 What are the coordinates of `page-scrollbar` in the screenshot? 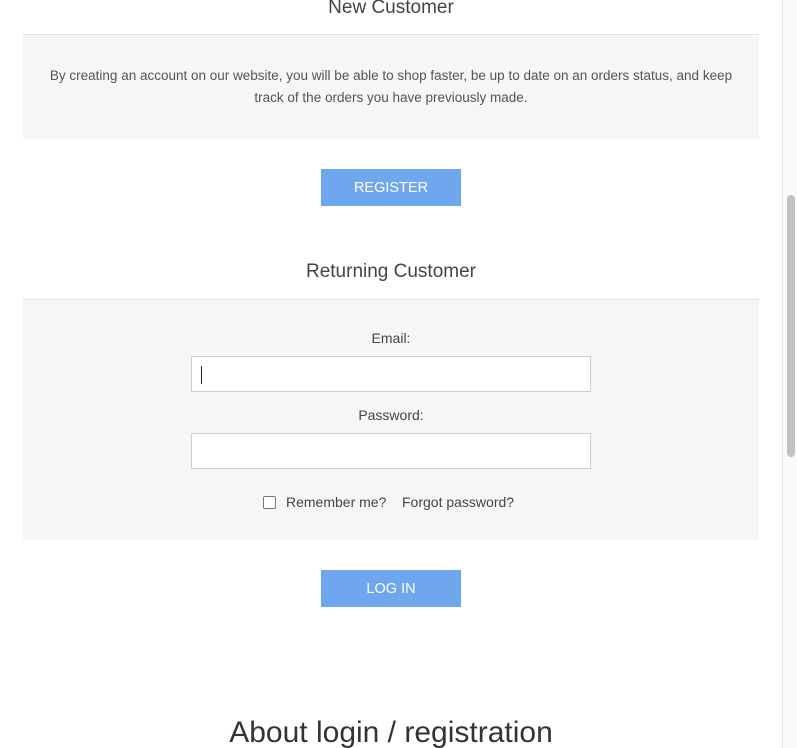 It's located at (789, 374).